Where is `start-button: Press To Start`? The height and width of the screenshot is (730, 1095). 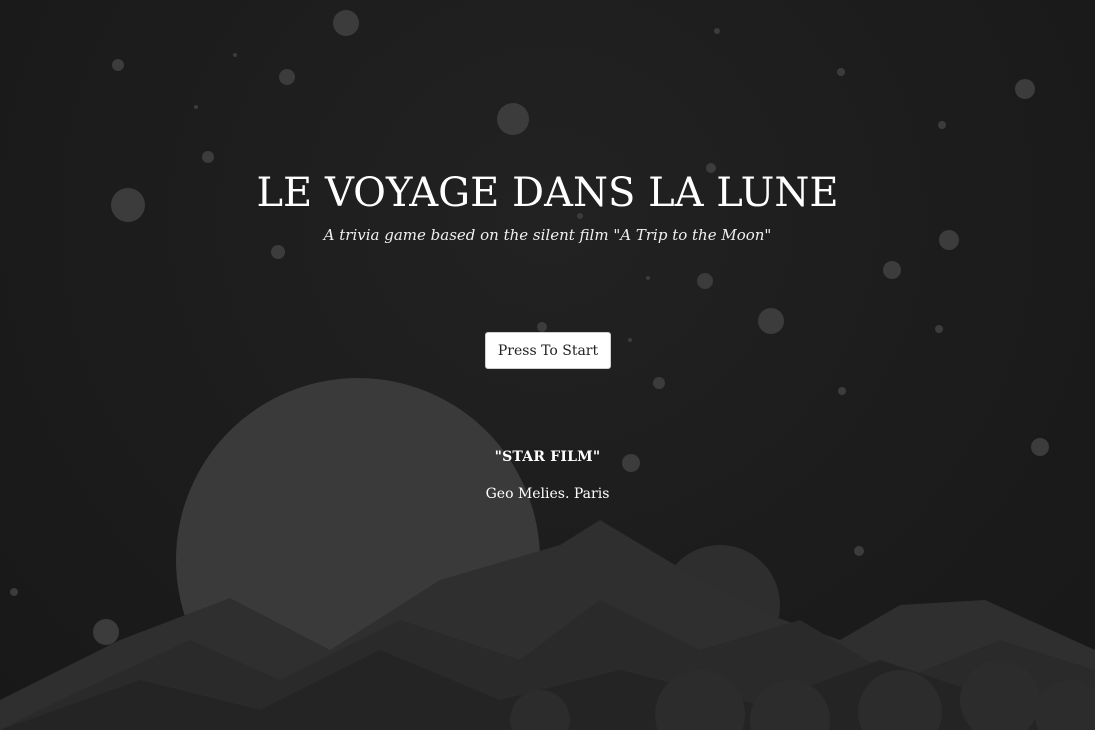 start-button: Press To Start is located at coordinates (548, 350).